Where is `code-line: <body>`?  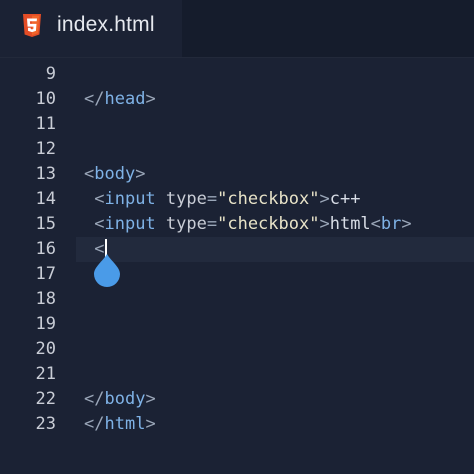
code-line: <body> is located at coordinates (114, 174).